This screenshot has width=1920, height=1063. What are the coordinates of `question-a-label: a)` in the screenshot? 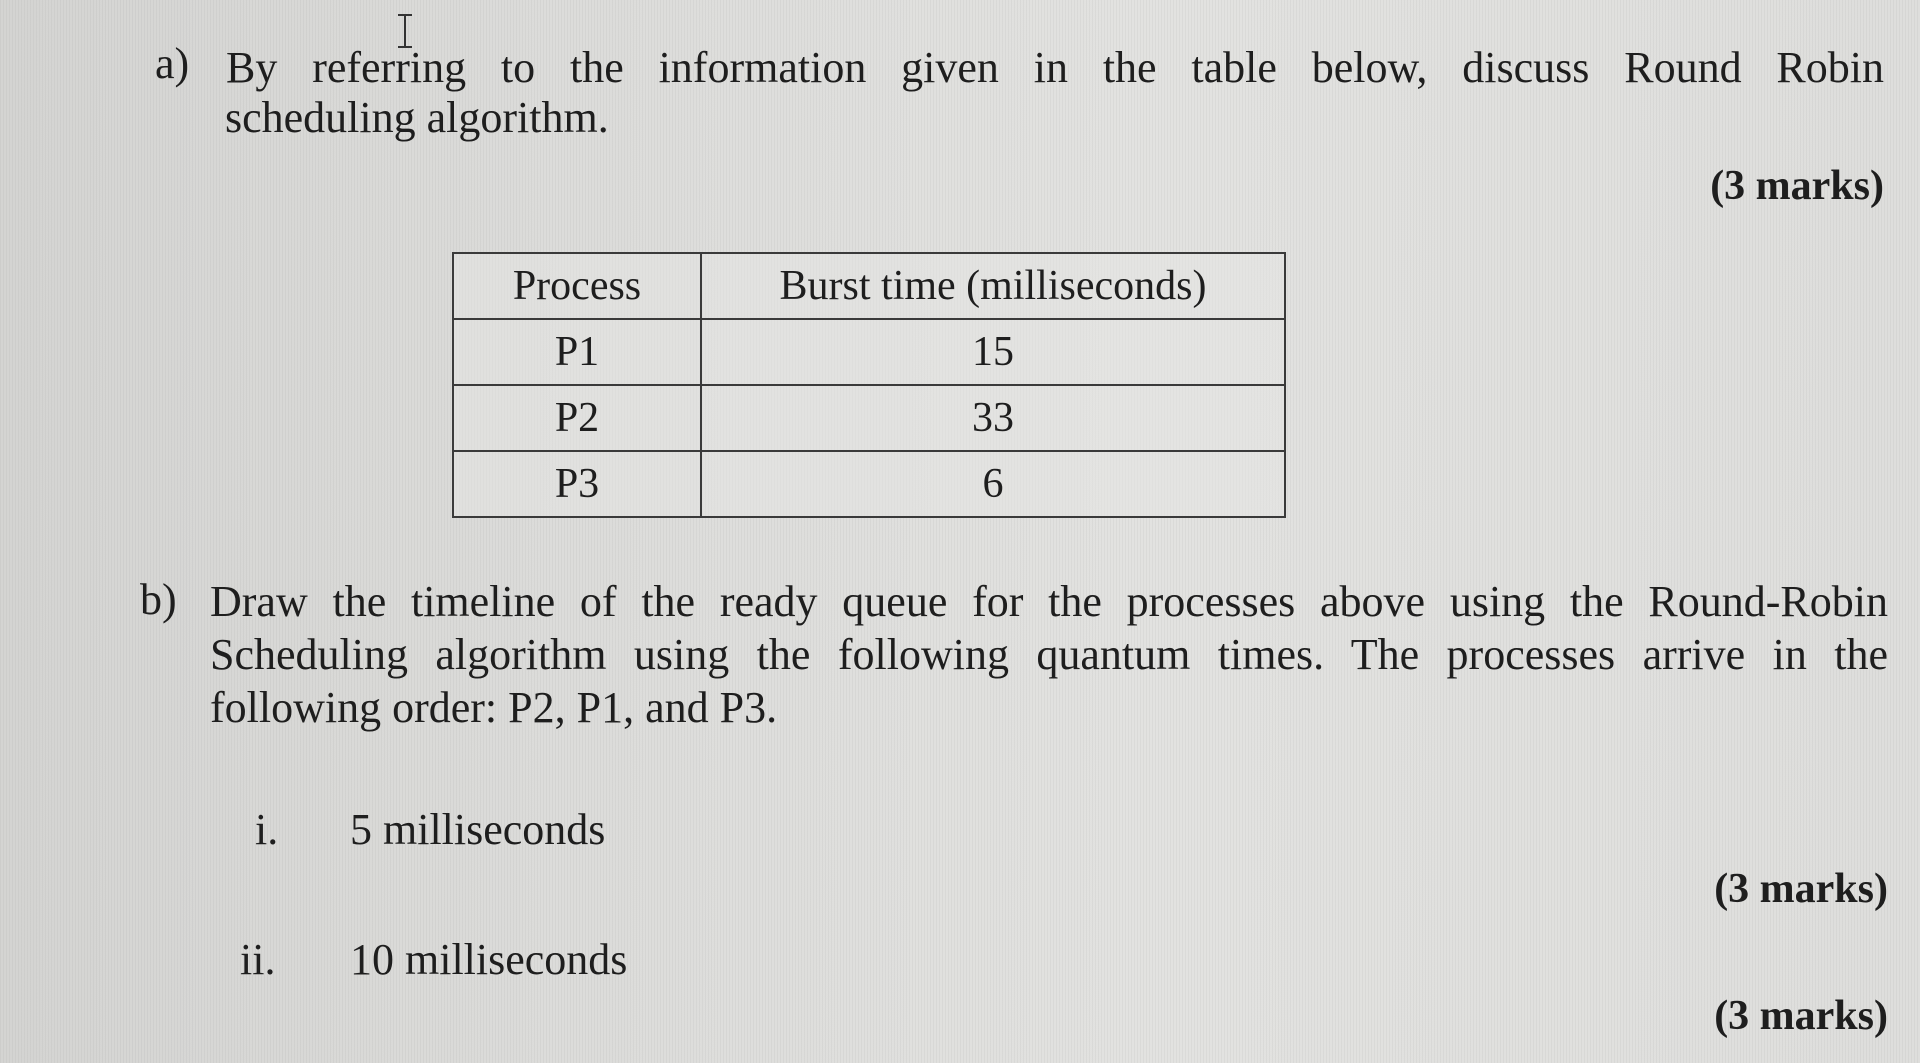 It's located at (172, 63).